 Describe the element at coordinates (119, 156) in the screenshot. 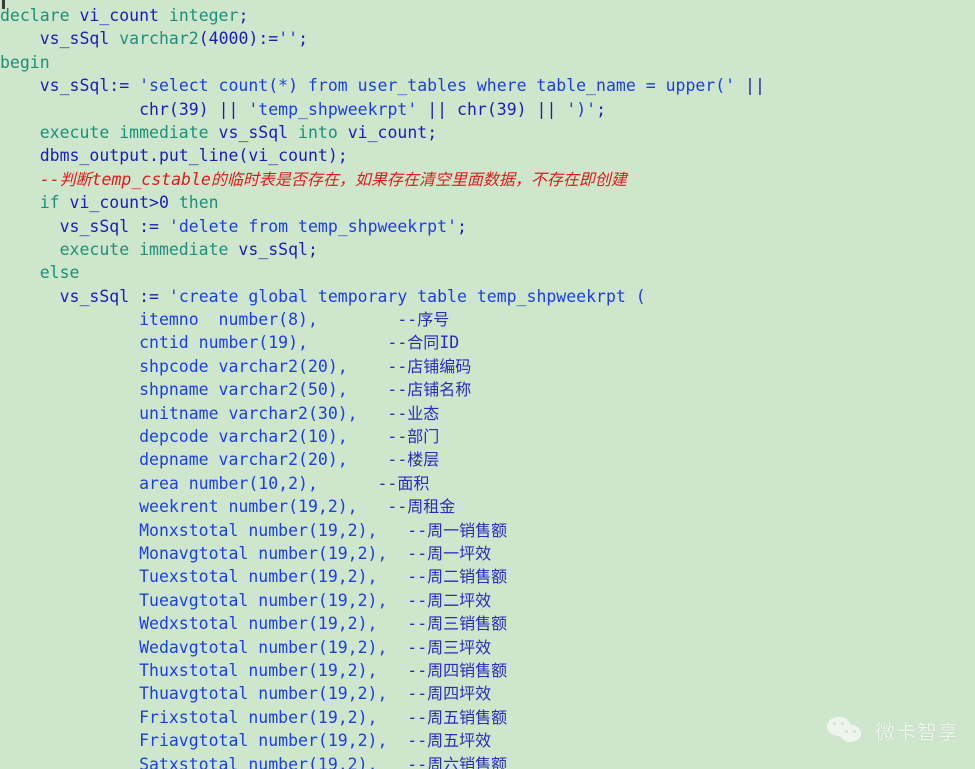

I see `code-token-id: dbms_output.put_line` at that location.